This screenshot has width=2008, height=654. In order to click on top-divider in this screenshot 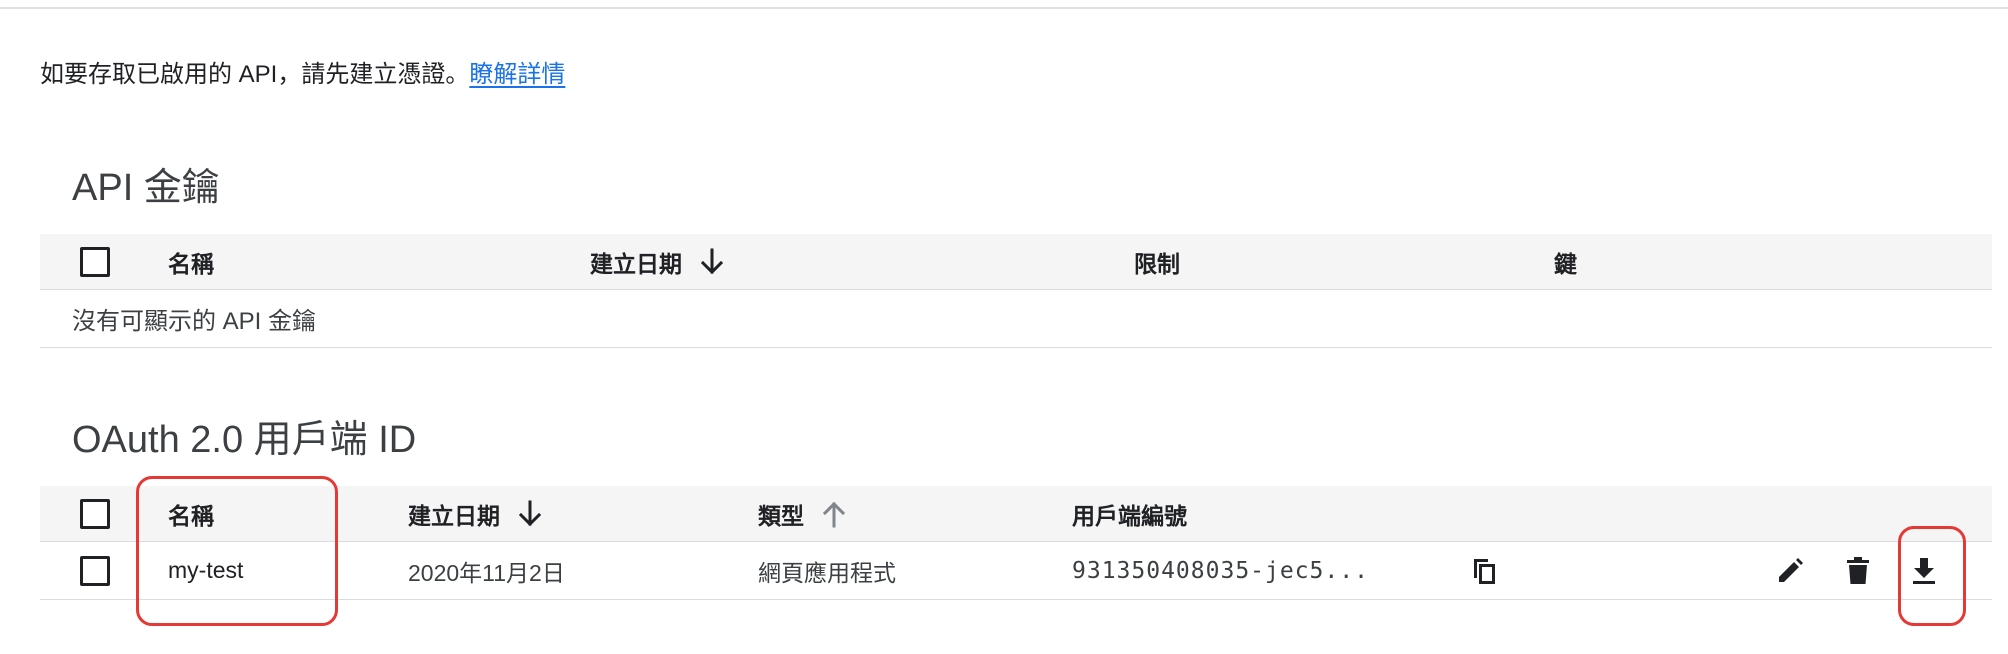, I will do `click(1004, 8)`.